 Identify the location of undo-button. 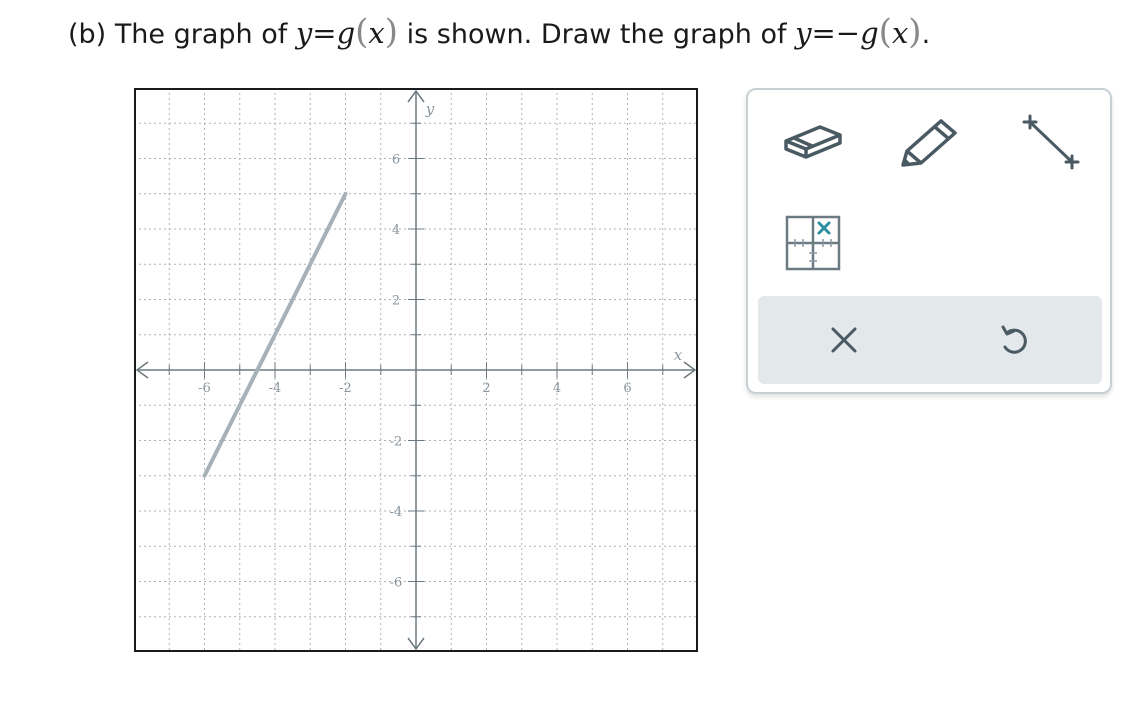
(1014, 340).